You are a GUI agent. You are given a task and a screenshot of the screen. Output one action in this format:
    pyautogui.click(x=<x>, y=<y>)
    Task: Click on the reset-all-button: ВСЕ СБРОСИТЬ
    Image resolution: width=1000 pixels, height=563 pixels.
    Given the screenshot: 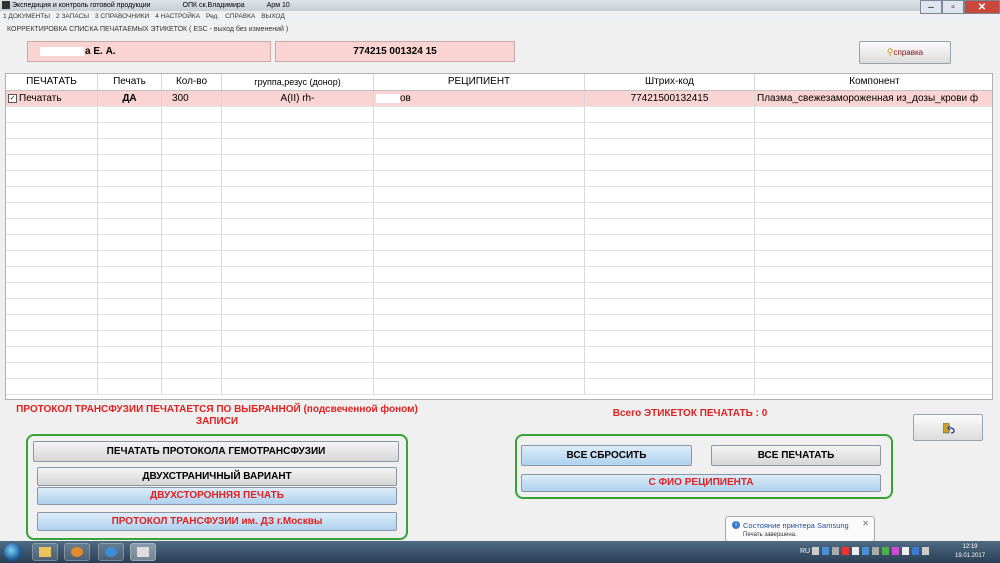 What is the action you would take?
    pyautogui.click(x=606, y=455)
    